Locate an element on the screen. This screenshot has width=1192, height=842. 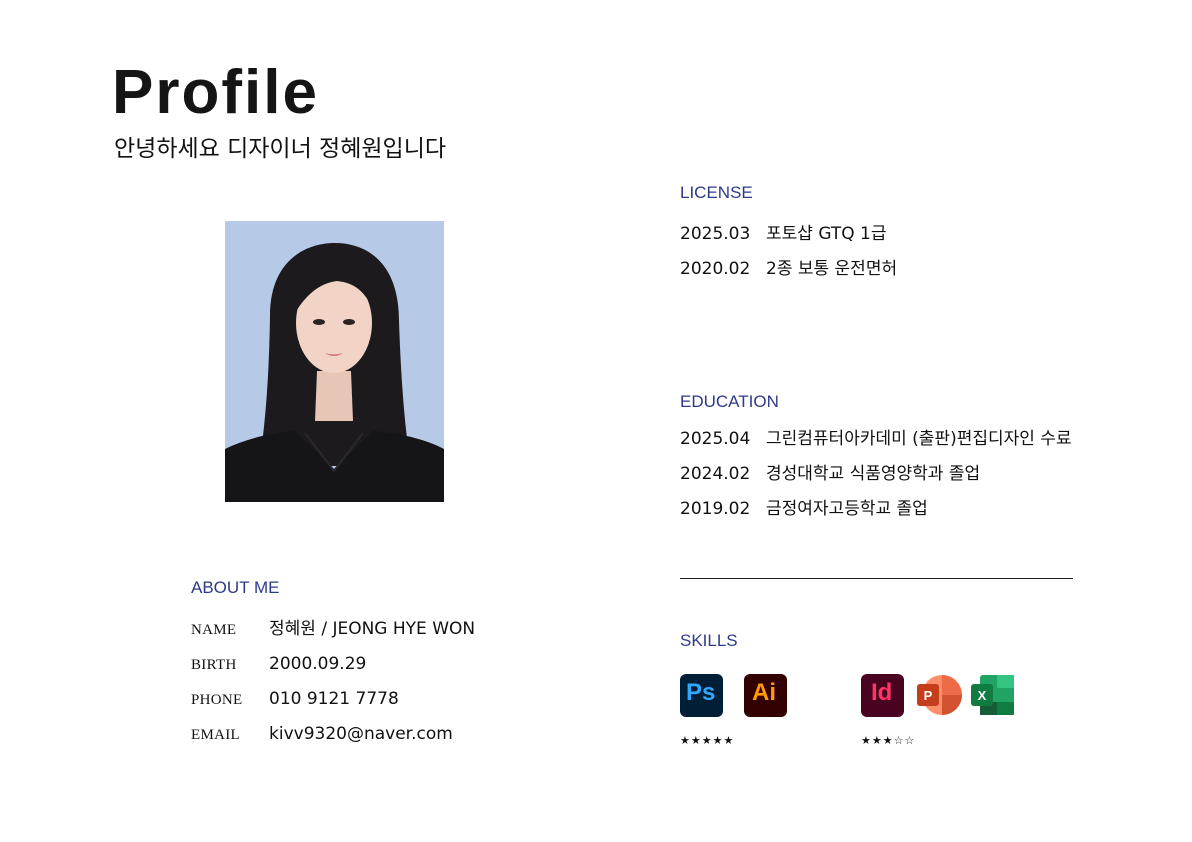
rating-stars-group1: ★★★★★ is located at coordinates (707, 740).